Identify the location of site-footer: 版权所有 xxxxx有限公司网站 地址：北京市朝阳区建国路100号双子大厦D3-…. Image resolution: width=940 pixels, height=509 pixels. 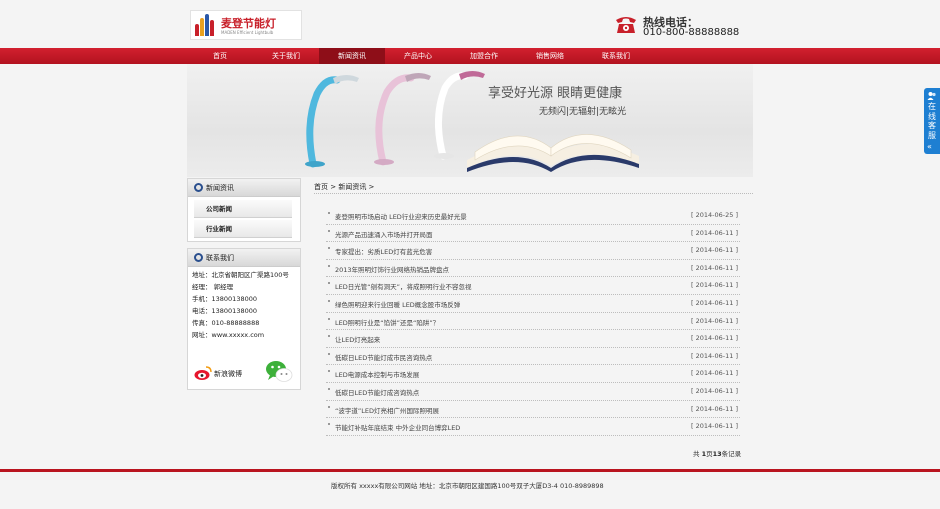
(470, 490).